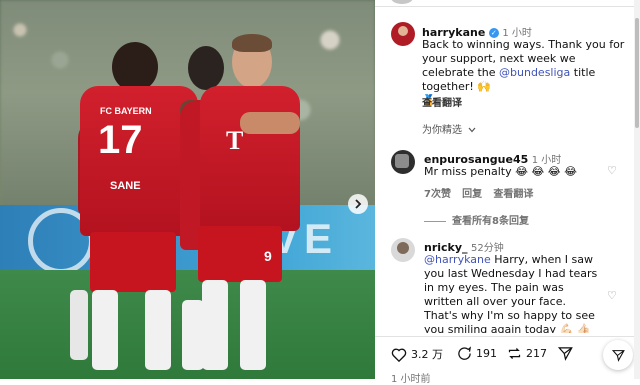 Image resolution: width=640 pixels, height=385 pixels. I want to click on repost-action: 217, so click(527, 353).